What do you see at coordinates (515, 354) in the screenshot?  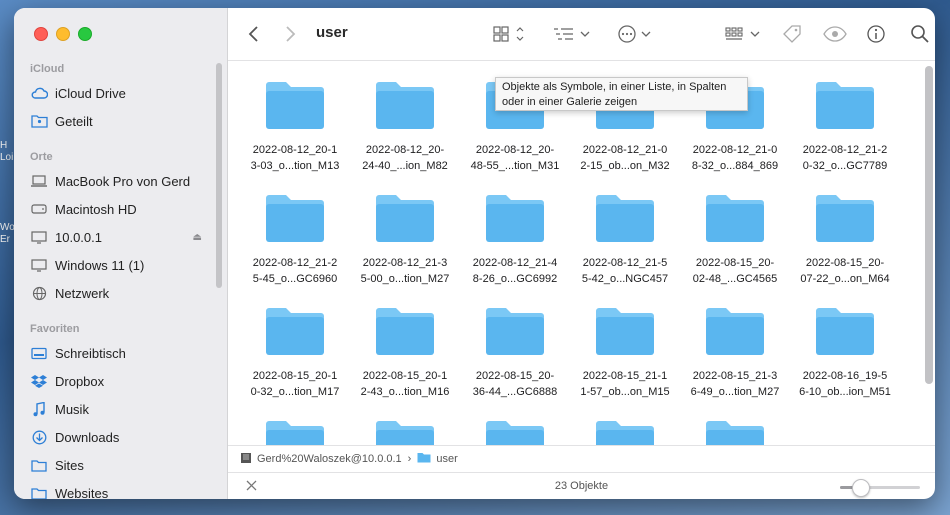 I see `folder-item: 2022-08-15_20- 36-44_...GC6888` at bounding box center [515, 354].